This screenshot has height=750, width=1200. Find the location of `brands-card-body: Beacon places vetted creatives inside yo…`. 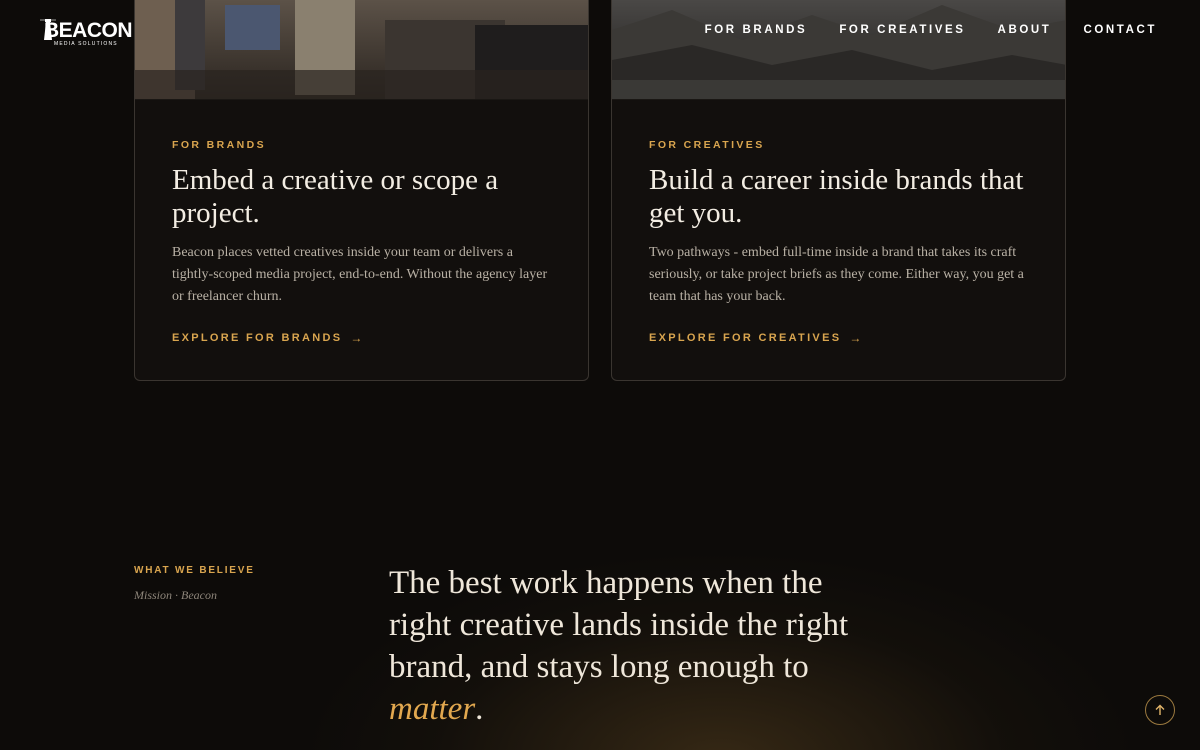

brands-card-body: Beacon places vetted creatives inside yo… is located at coordinates (360, 274).